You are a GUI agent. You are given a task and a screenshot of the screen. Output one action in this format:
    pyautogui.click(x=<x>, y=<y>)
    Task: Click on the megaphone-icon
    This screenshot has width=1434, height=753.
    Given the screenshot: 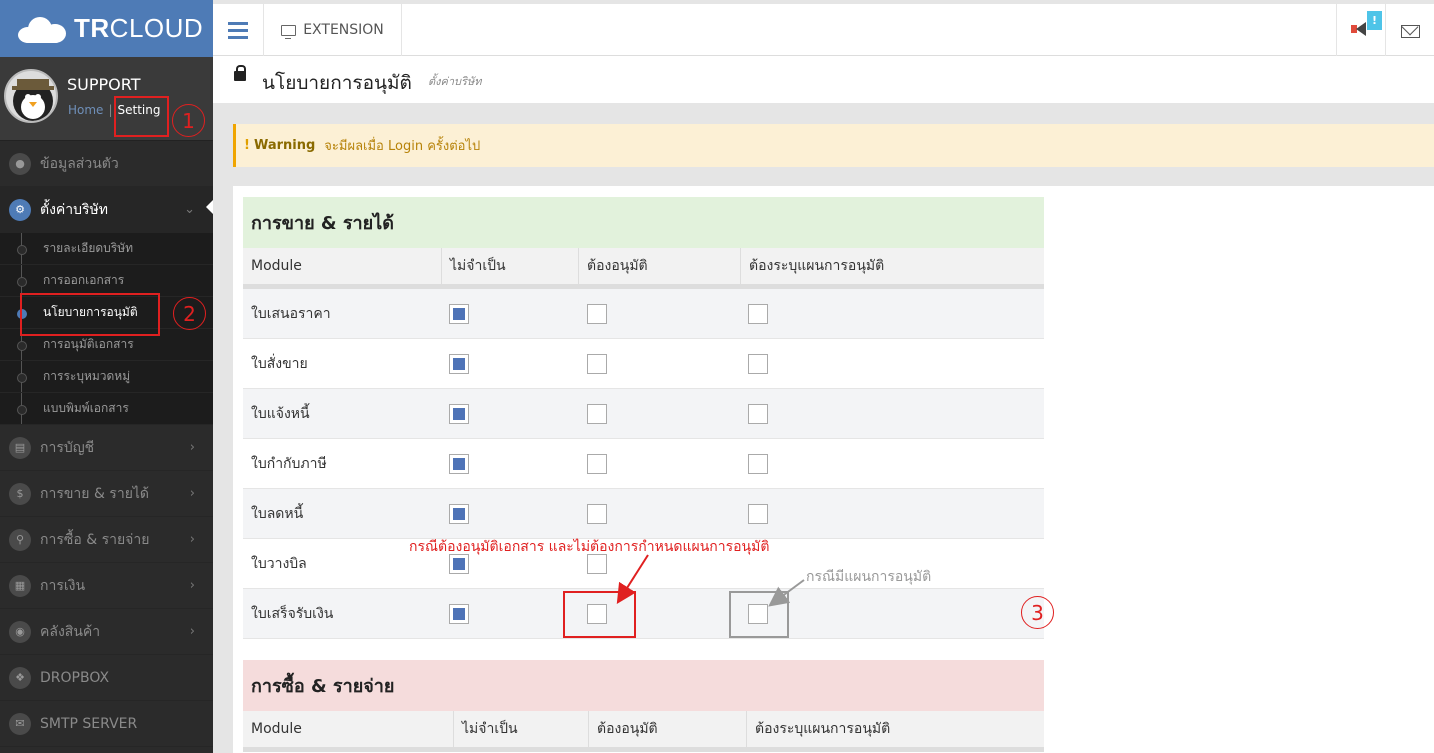 What is the action you would take?
    pyautogui.click(x=1359, y=29)
    